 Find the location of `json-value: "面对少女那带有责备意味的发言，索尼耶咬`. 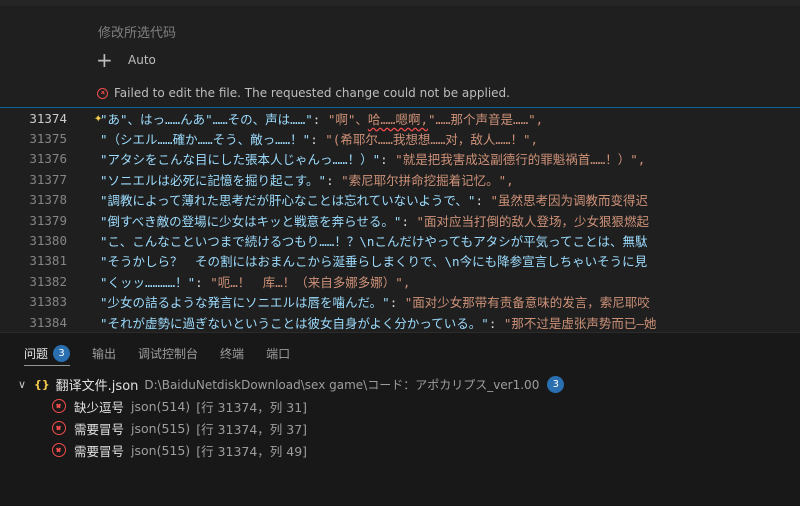

json-value: "面对少女那带有责备意味的发言，索尼耶咬 is located at coordinates (527, 303).